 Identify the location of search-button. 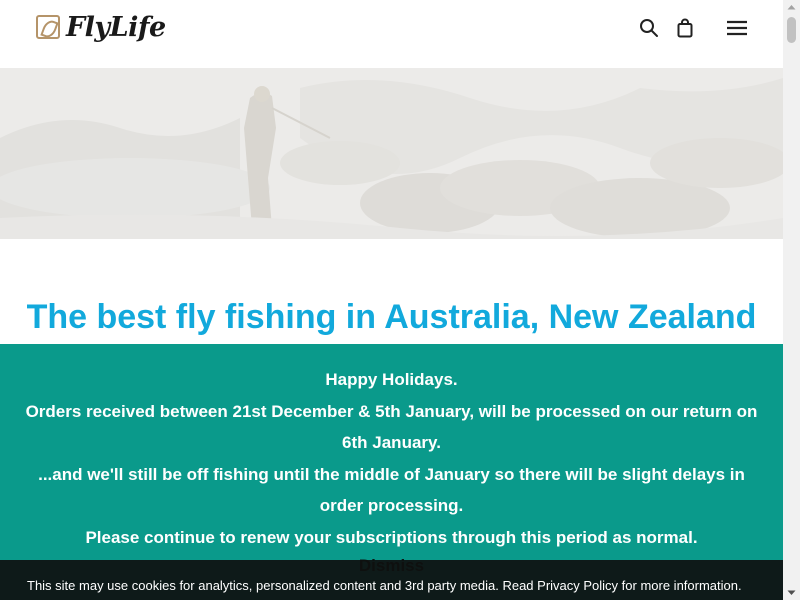
(649, 28).